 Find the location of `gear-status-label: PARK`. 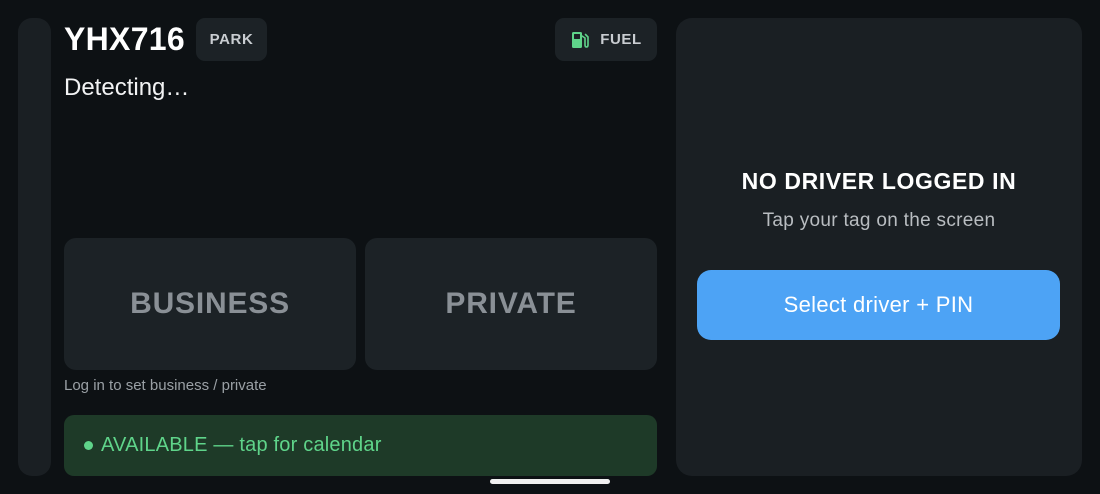

gear-status-label: PARK is located at coordinates (231, 39).